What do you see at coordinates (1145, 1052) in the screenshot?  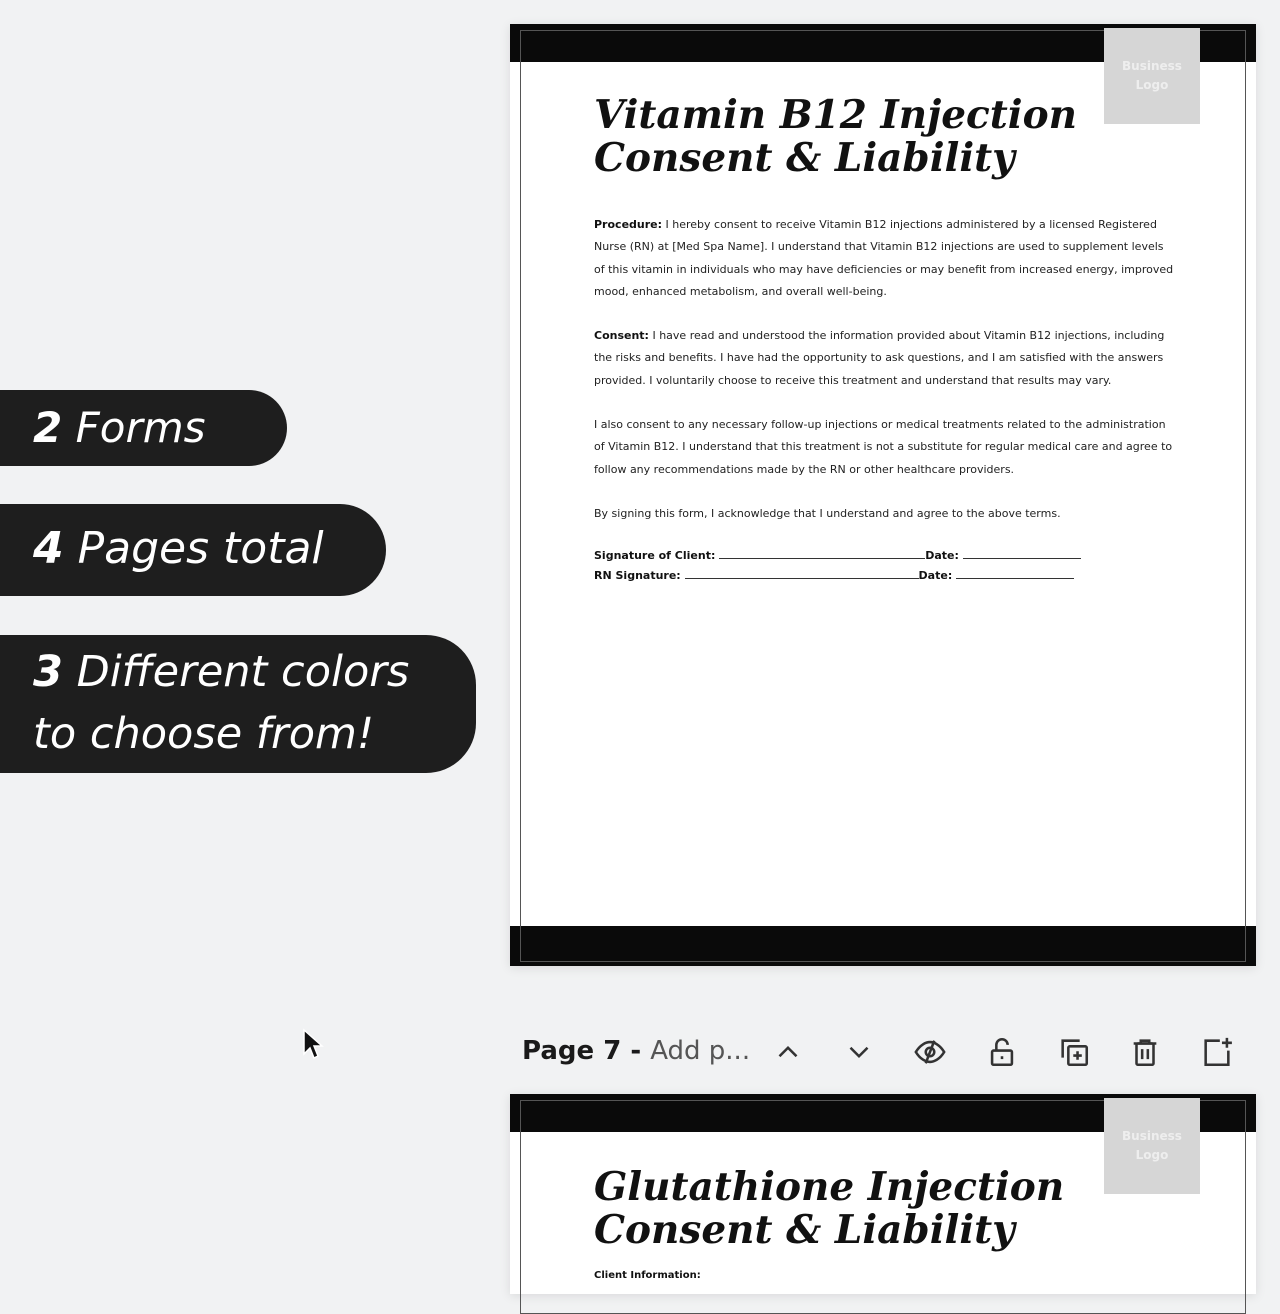 I see `trash-icon` at bounding box center [1145, 1052].